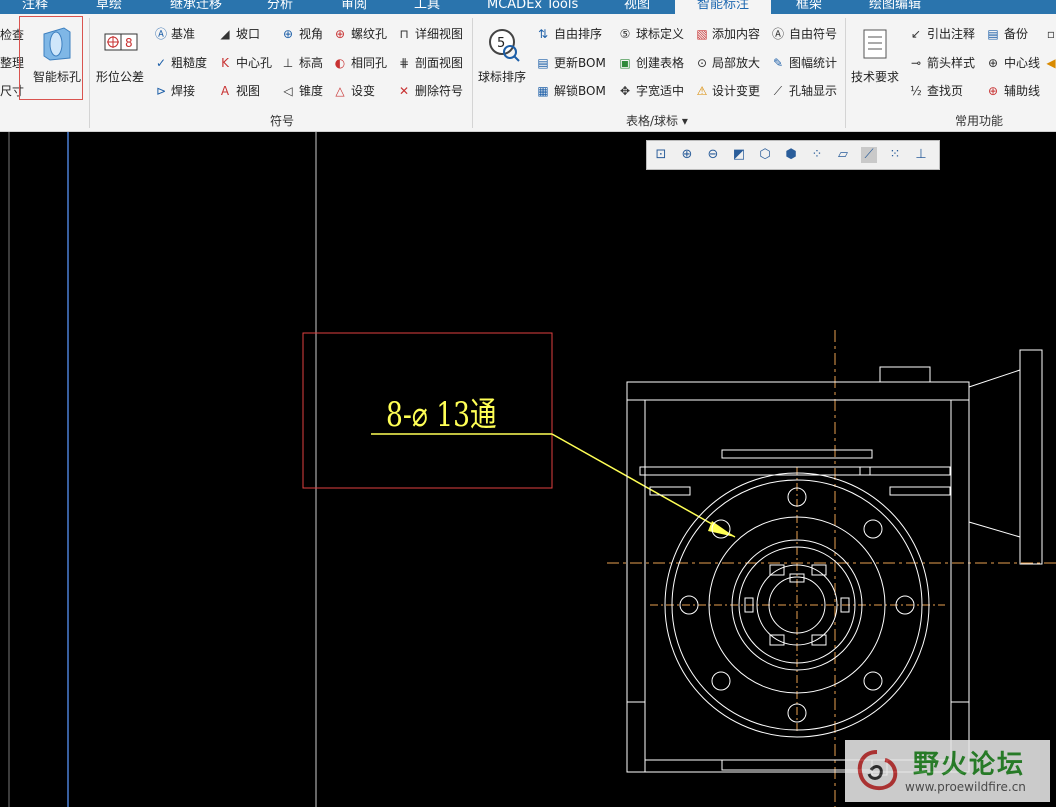 The height and width of the screenshot is (807, 1056). Describe the element at coordinates (813, 63) in the screenshot. I see `sheet-stats-button: 图幅统计` at that location.